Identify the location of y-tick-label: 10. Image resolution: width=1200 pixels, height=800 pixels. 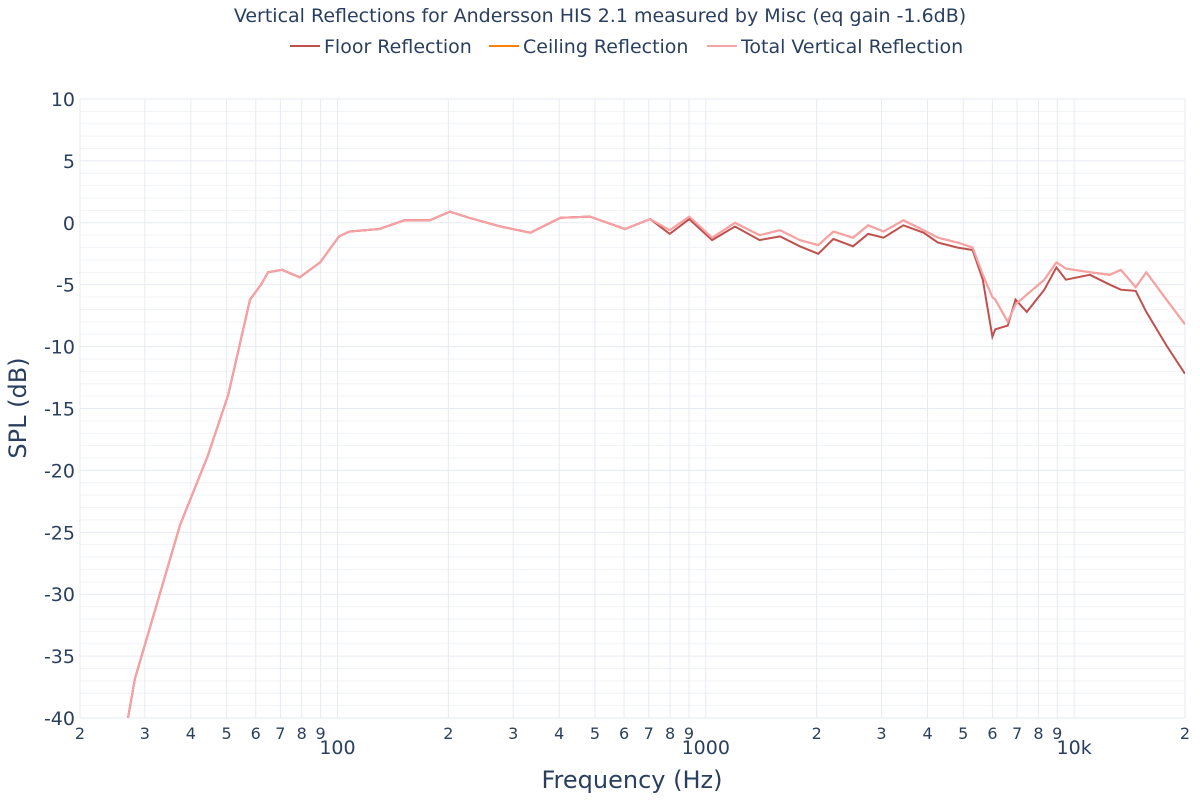
(63, 100).